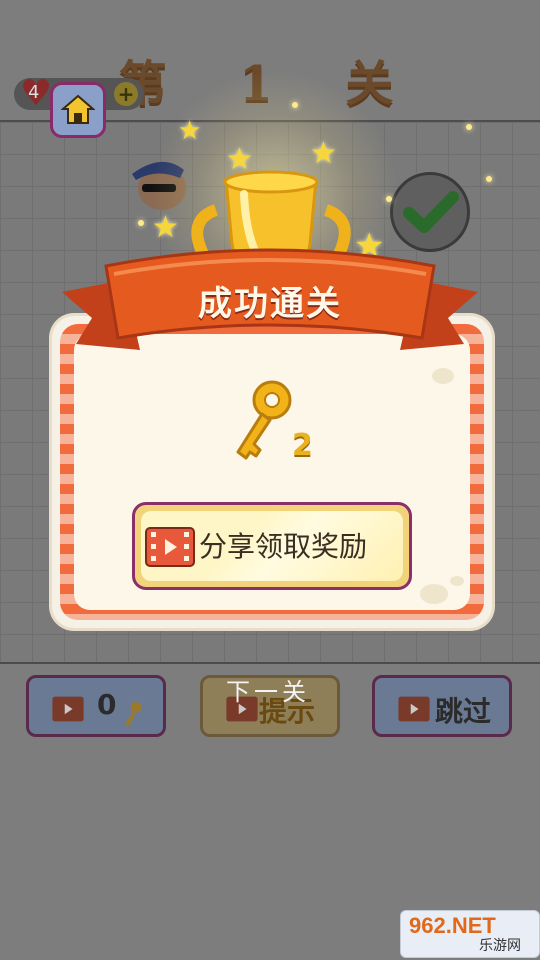  I want to click on share-button-label: 分享领取奖励, so click(283, 546).